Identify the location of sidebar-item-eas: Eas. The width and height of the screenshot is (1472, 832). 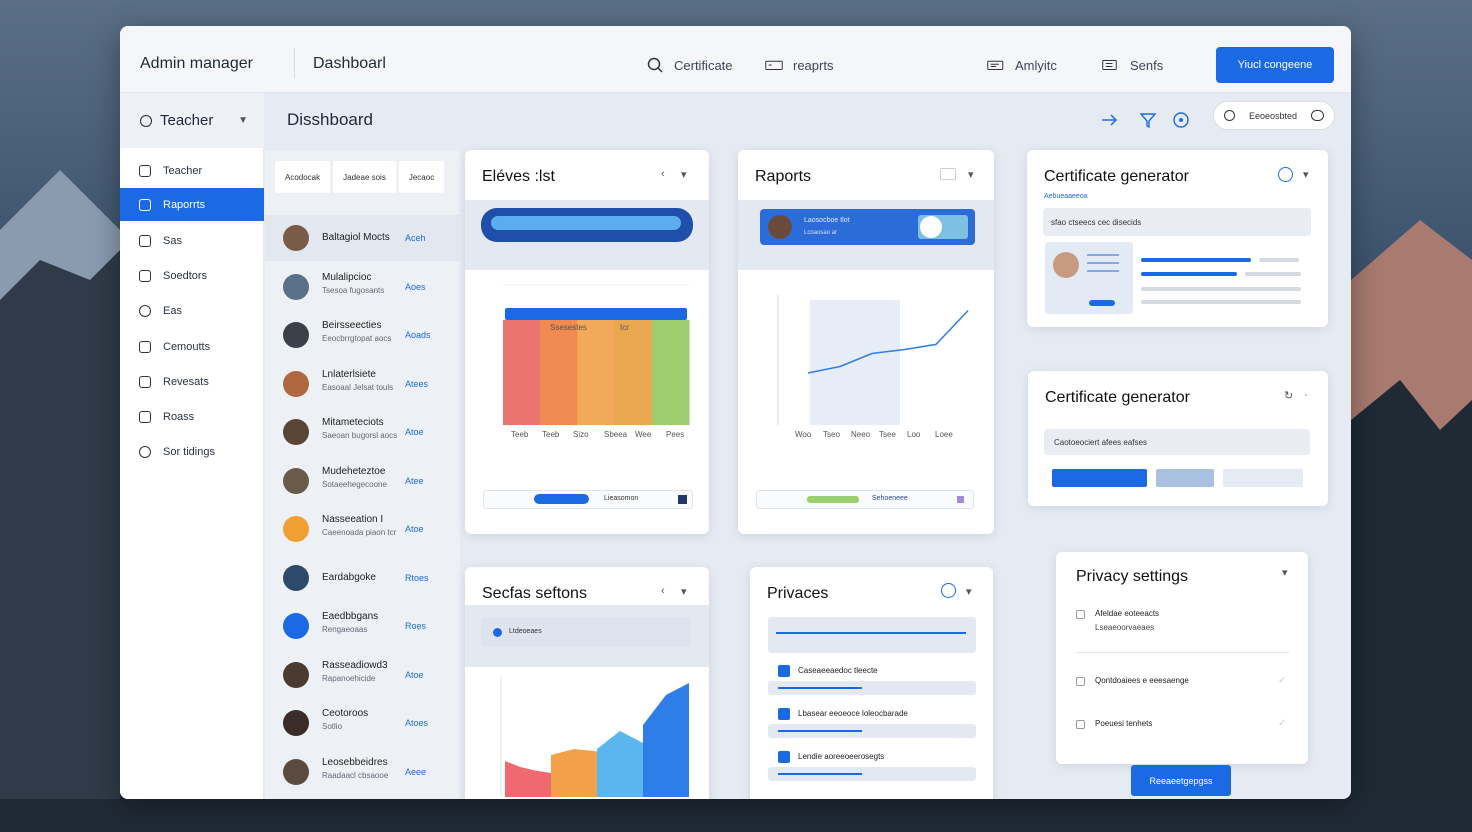
(192, 310).